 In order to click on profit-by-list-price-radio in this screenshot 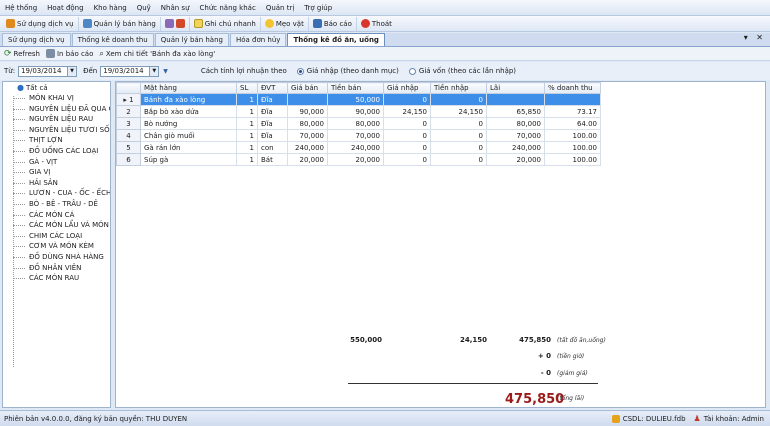, I will do `click(300, 71)`.